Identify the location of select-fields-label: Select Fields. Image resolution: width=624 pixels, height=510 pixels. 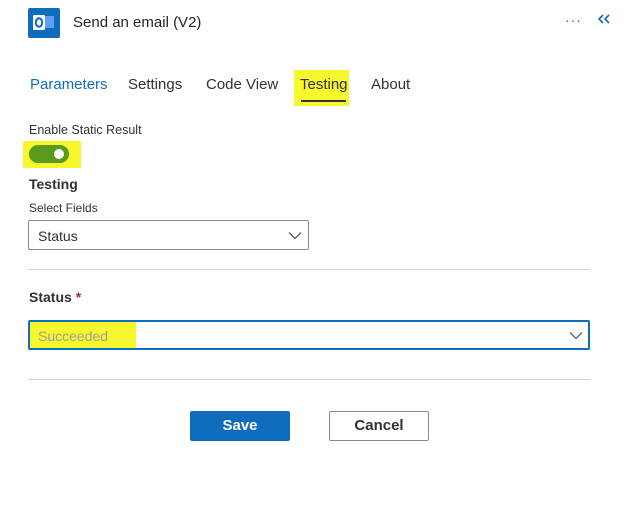
(63, 208).